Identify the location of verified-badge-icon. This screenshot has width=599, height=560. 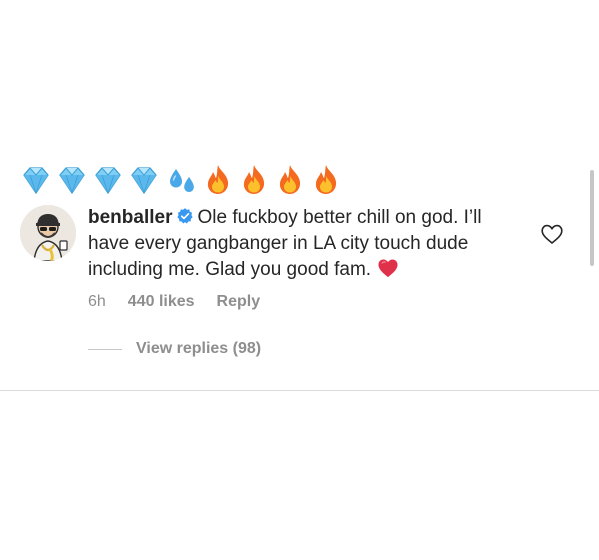
(185, 216).